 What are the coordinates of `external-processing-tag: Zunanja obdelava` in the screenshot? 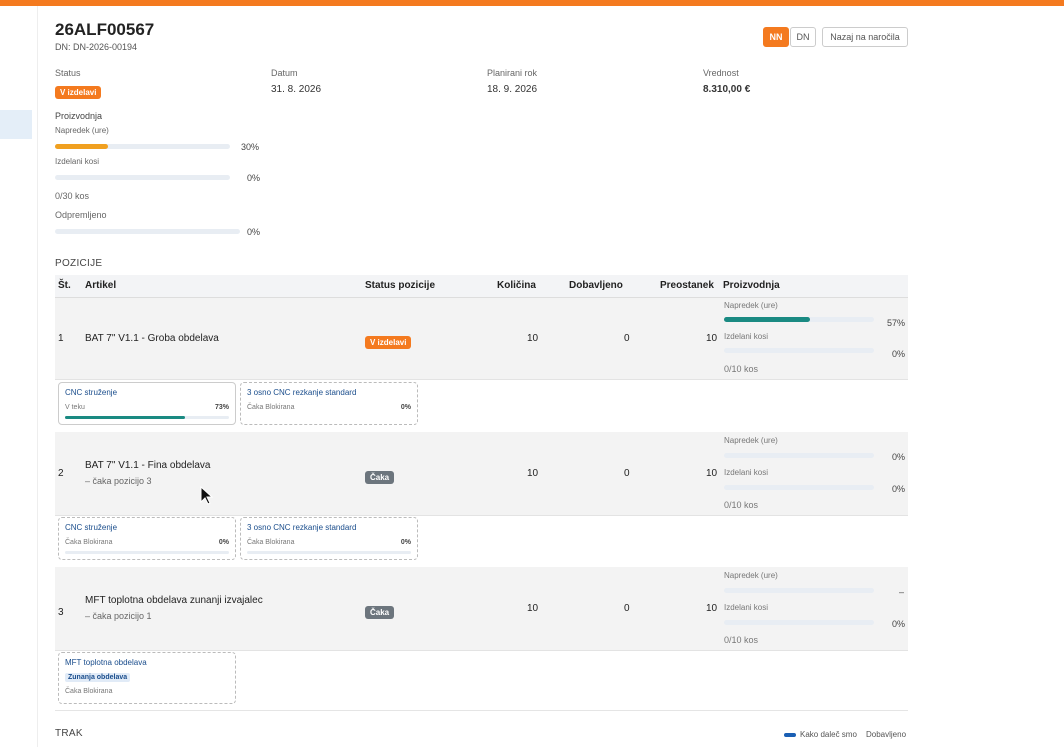 It's located at (98, 677).